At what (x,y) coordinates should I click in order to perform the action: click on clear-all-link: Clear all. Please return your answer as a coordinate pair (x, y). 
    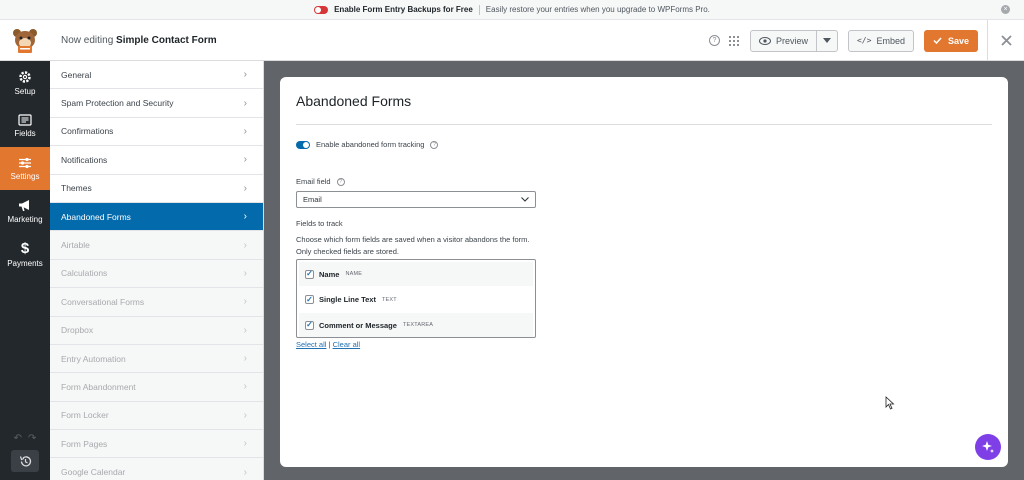
    Looking at the image, I should click on (347, 344).